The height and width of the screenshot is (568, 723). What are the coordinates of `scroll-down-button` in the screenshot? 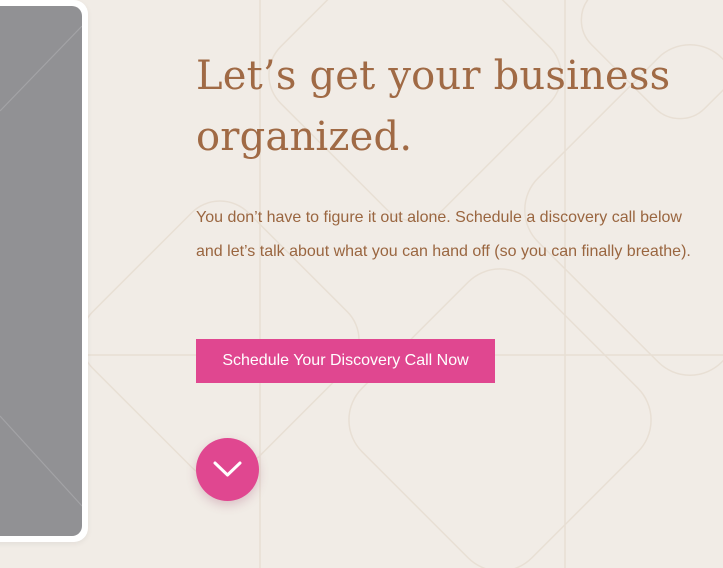 It's located at (227, 469).